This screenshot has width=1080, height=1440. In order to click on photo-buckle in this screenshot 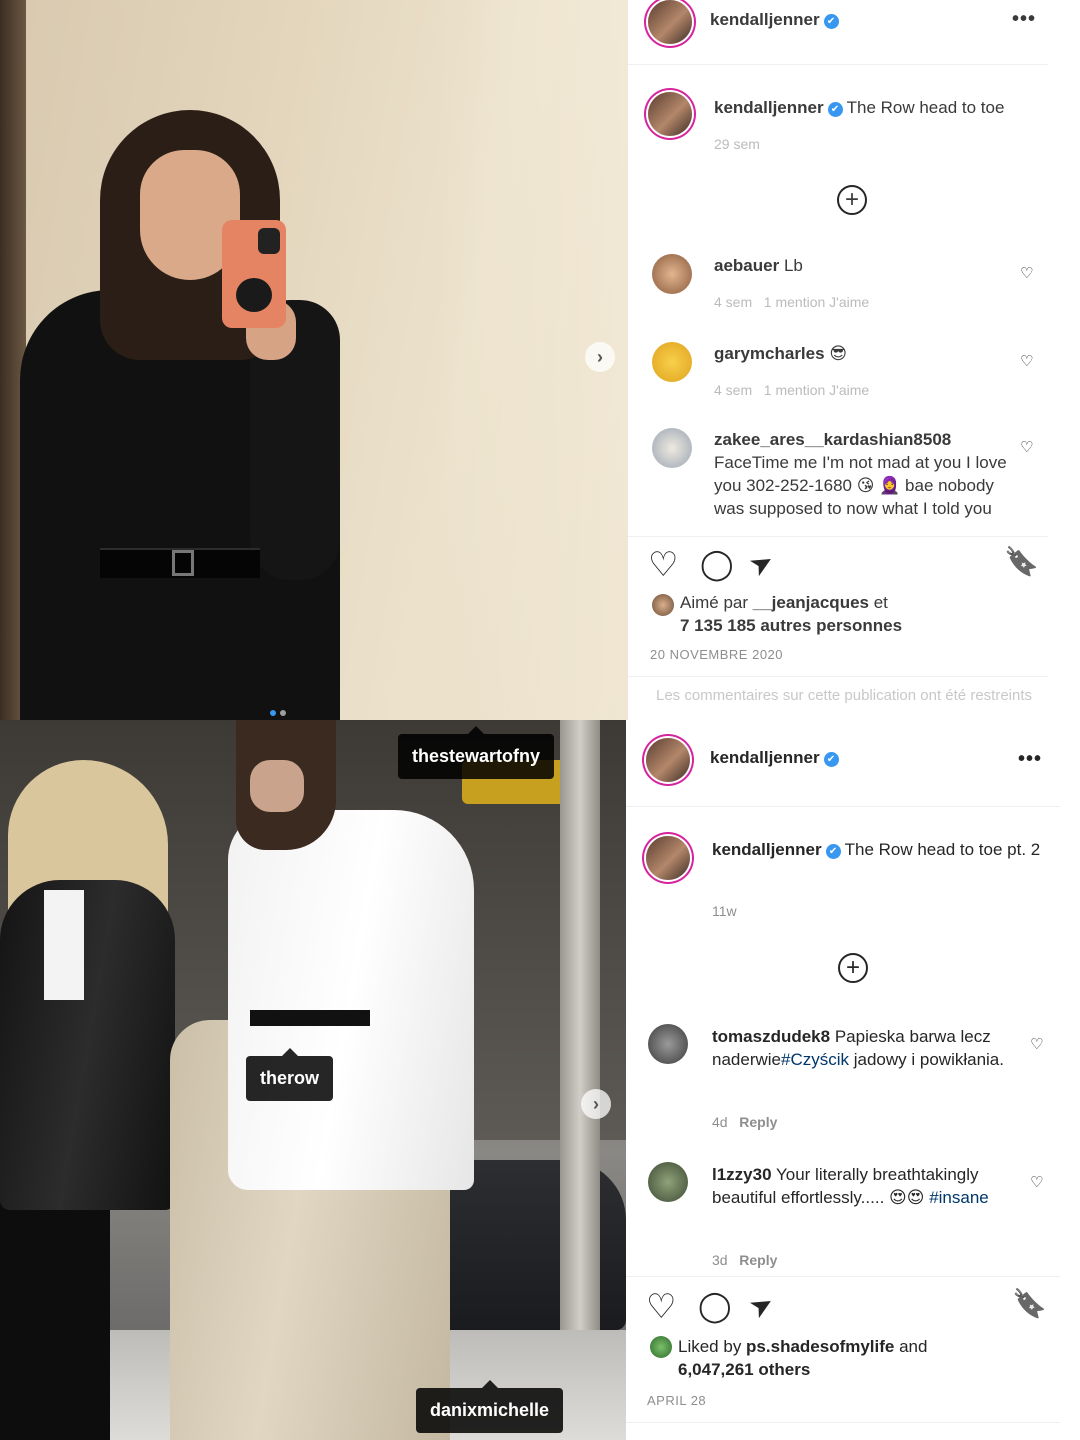, I will do `click(183, 563)`.